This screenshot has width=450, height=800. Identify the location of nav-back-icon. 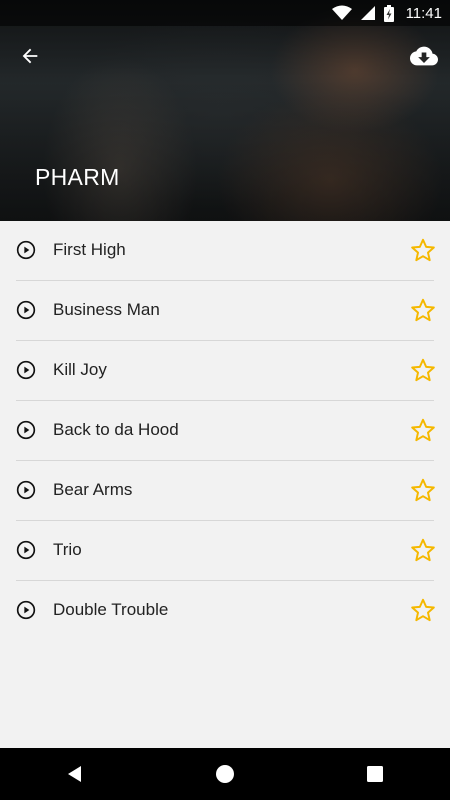
(74, 774).